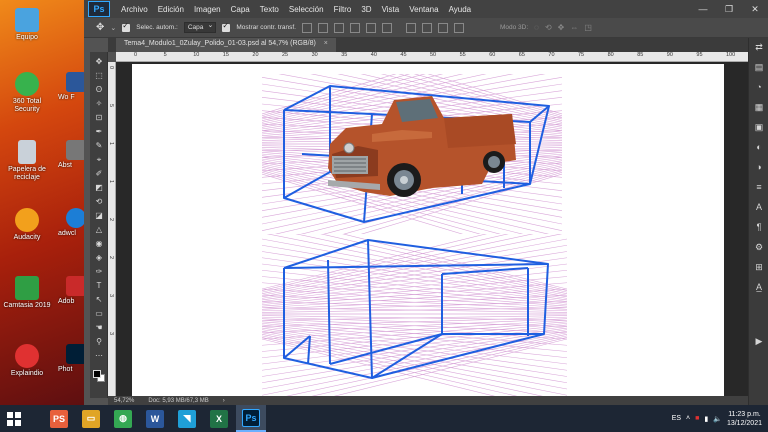  Describe the element at coordinates (71, 154) in the screenshot. I see `desktop-icon-abst: Abst` at that location.